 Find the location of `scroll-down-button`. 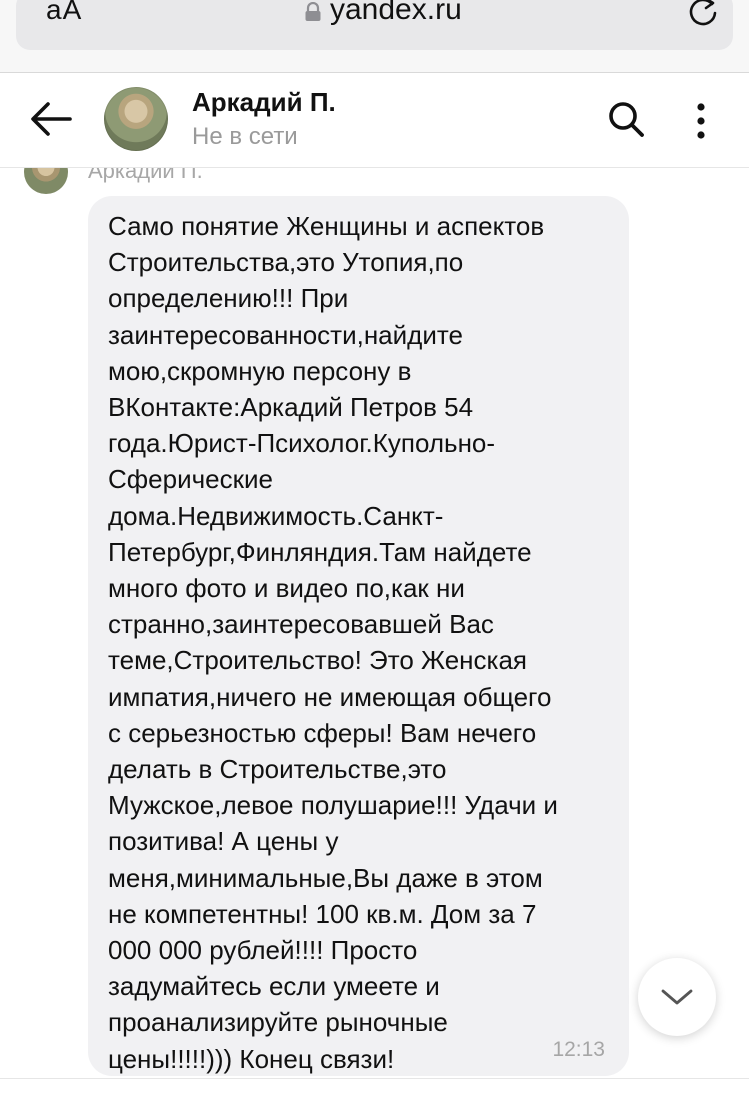

scroll-down-button is located at coordinates (677, 997).